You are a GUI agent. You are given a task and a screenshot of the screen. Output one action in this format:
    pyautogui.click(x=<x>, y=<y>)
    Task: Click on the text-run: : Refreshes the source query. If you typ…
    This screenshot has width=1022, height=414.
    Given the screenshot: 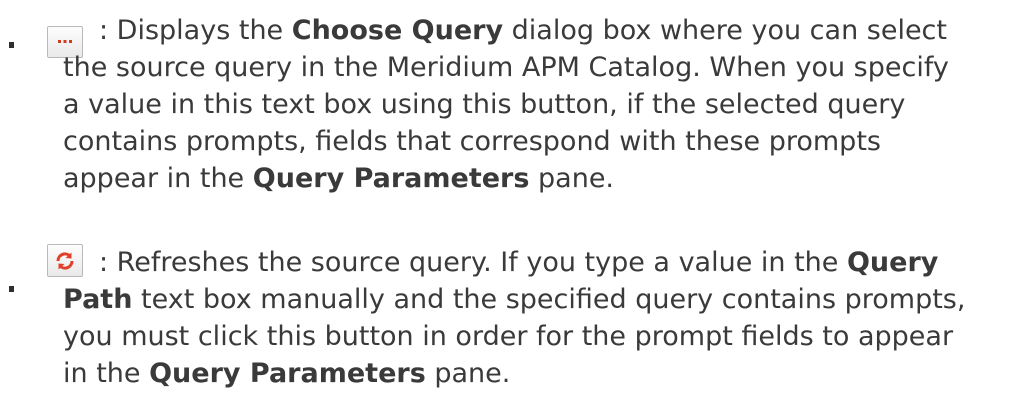 What is the action you would take?
    pyautogui.click(x=473, y=262)
    